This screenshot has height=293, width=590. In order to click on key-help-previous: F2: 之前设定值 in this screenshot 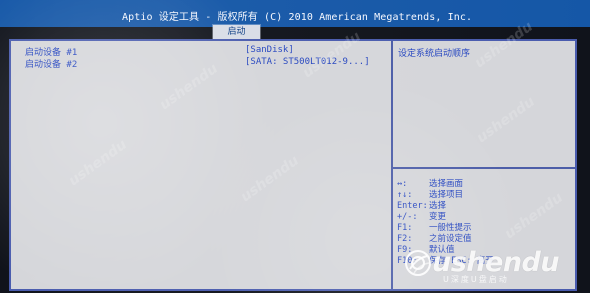, I will do `click(483, 238)`.